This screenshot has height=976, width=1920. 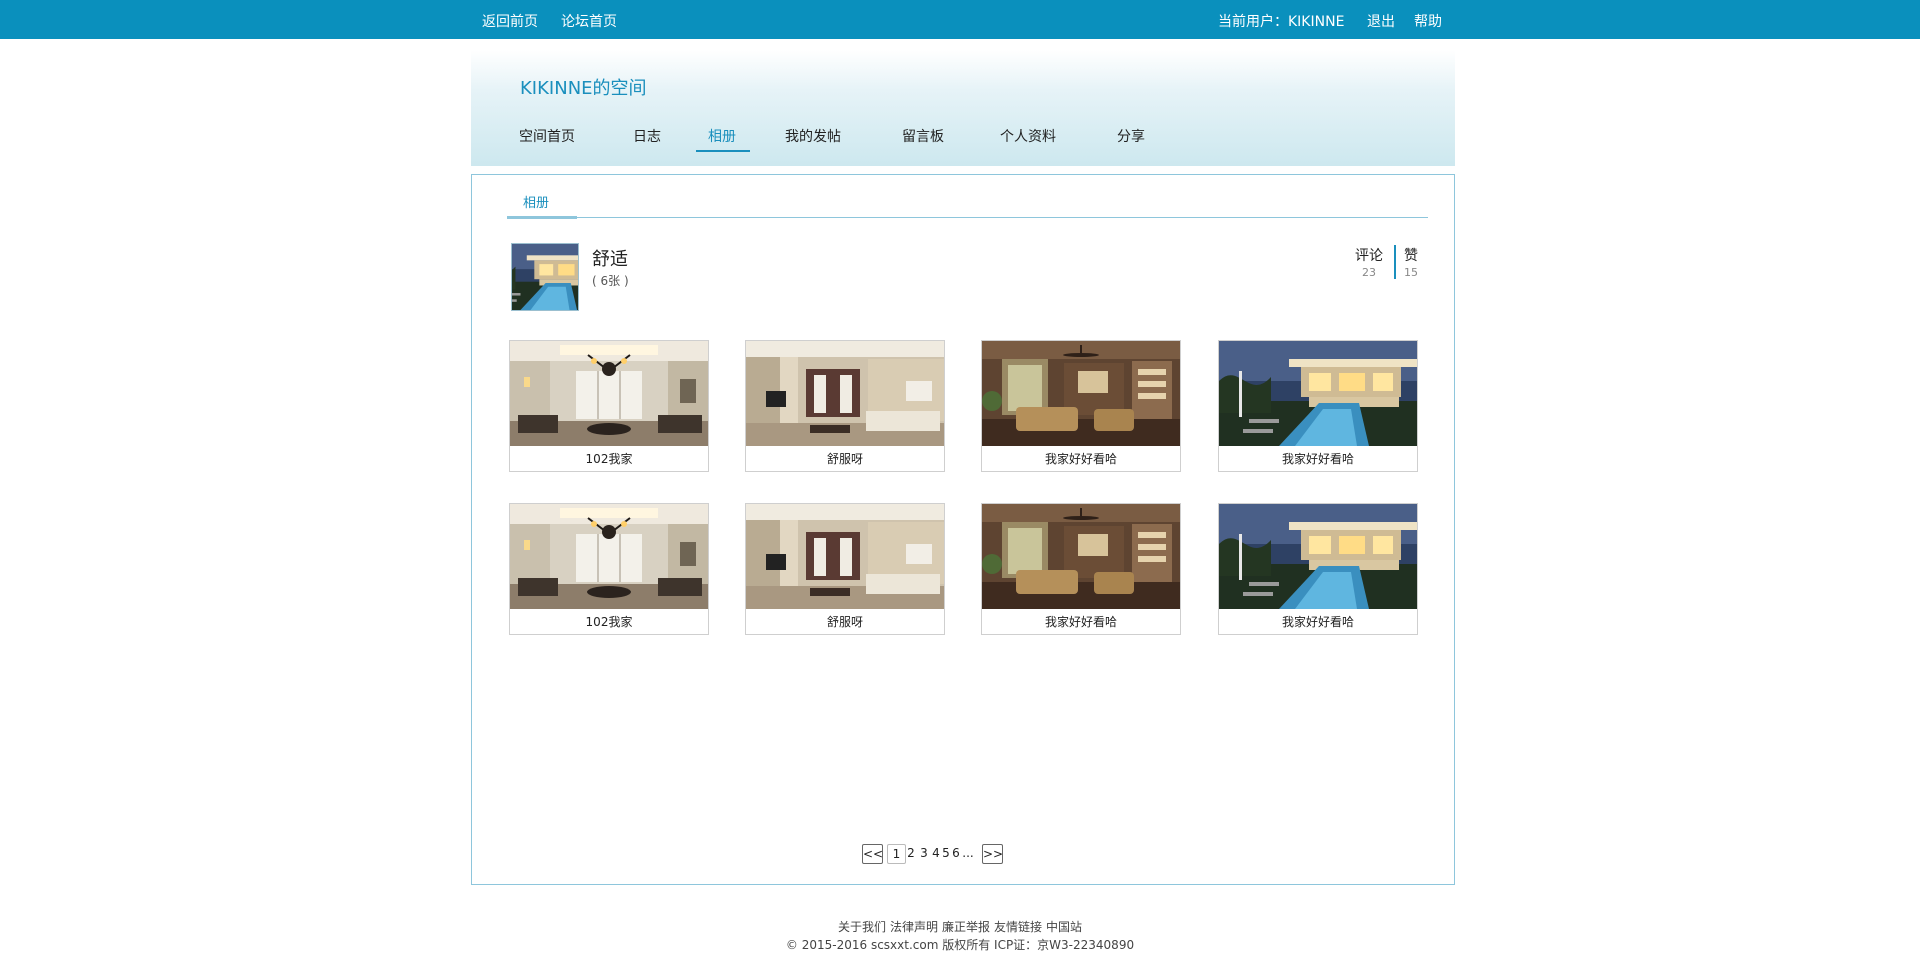 What do you see at coordinates (967, 217) in the screenshot?
I see `tab-divider` at bounding box center [967, 217].